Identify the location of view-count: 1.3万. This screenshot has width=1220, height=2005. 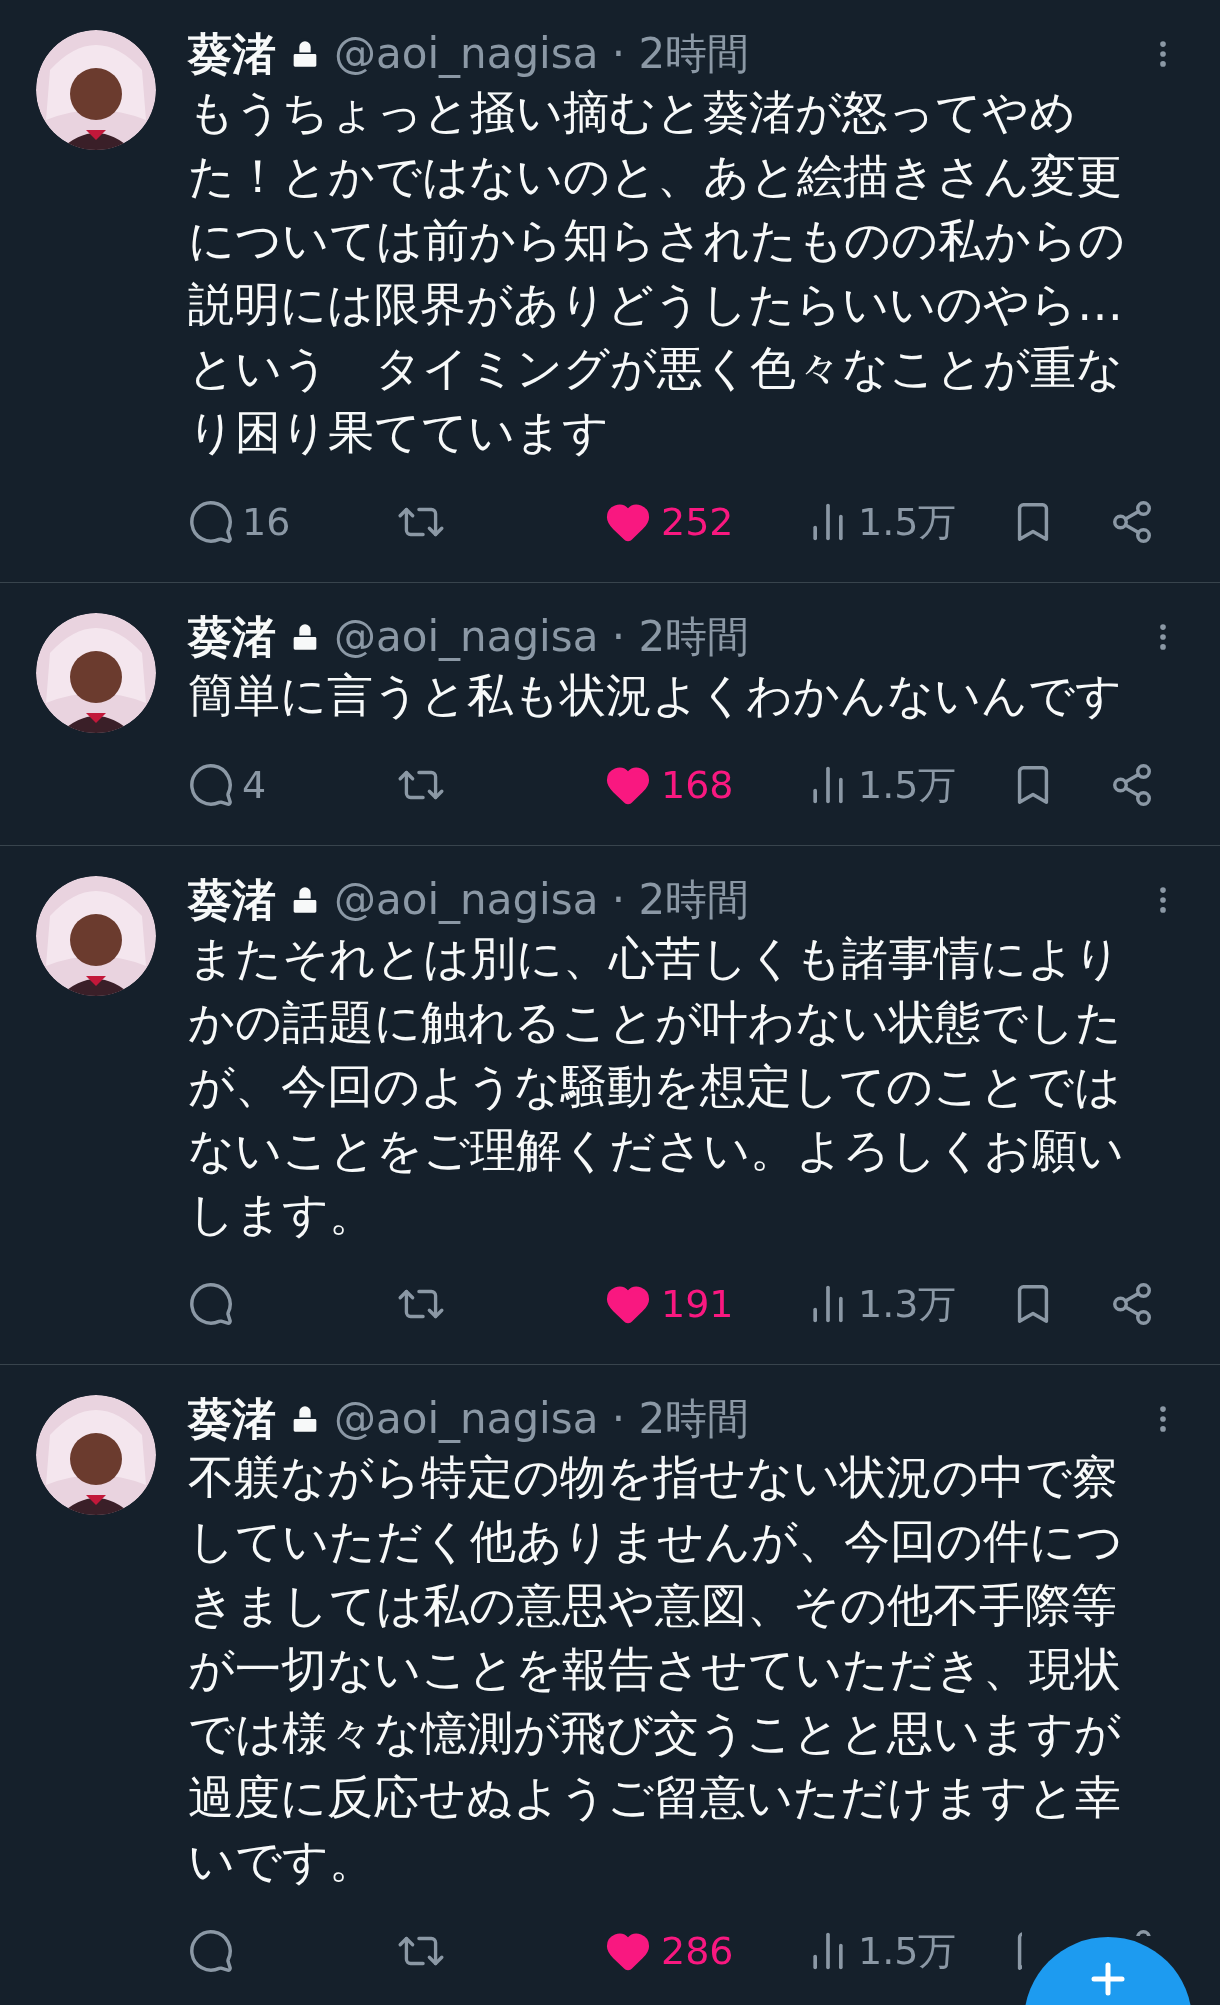
(907, 1304).